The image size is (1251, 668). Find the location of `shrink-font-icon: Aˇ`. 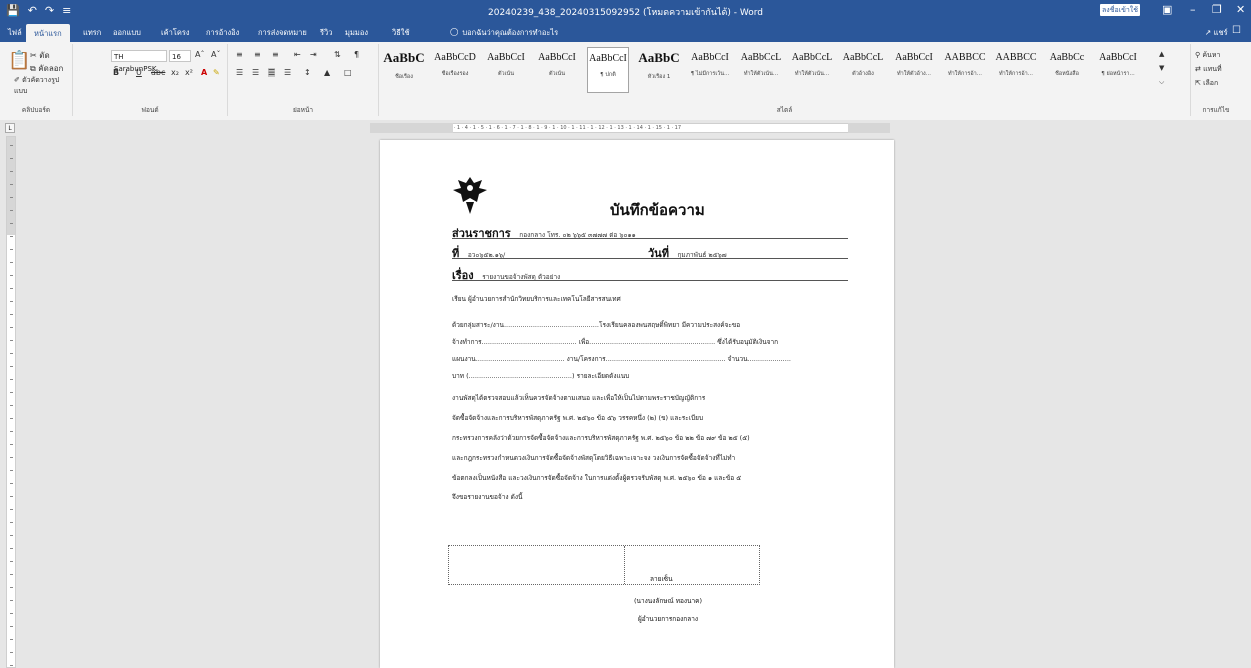

shrink-font-icon: Aˇ is located at coordinates (215, 54).